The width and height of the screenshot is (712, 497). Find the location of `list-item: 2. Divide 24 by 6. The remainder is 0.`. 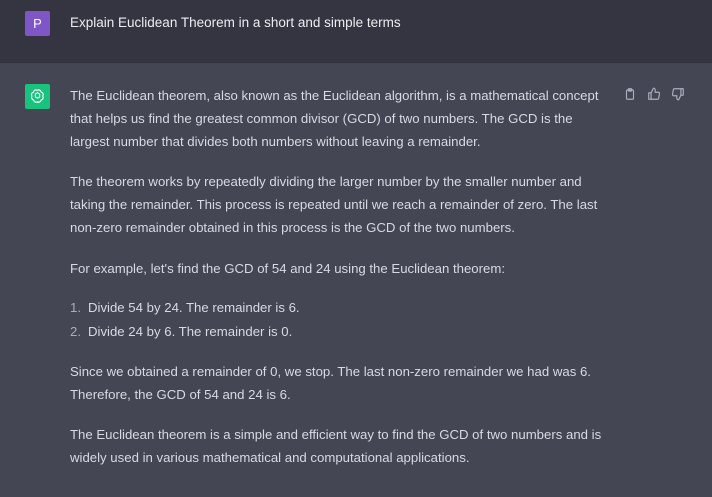

list-item: 2. Divide 24 by 6. The remainder is 0. is located at coordinates (181, 331).